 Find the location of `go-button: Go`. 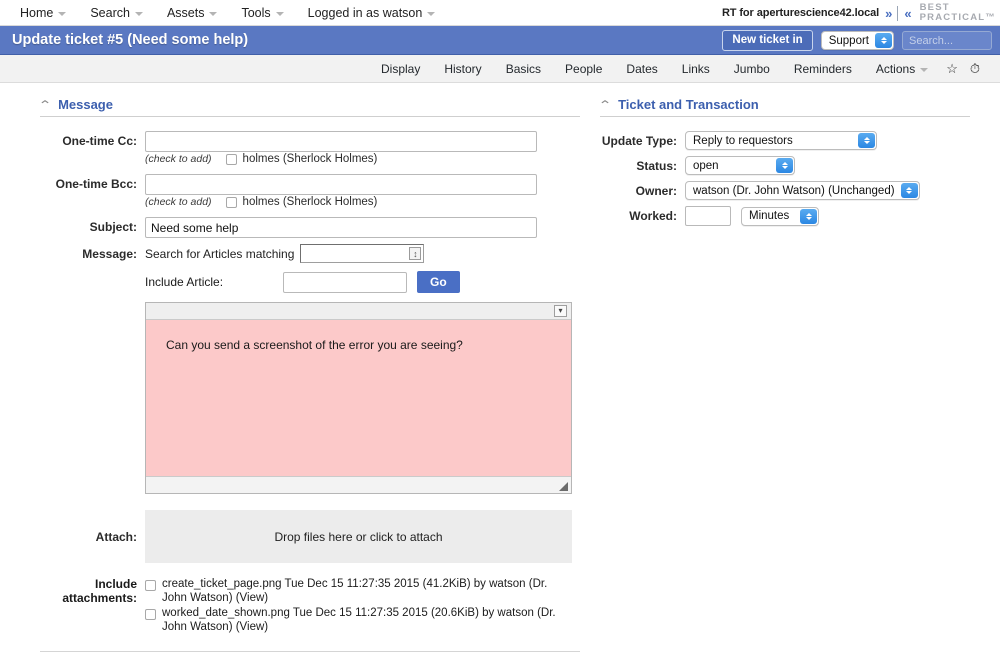

go-button: Go is located at coordinates (438, 282).